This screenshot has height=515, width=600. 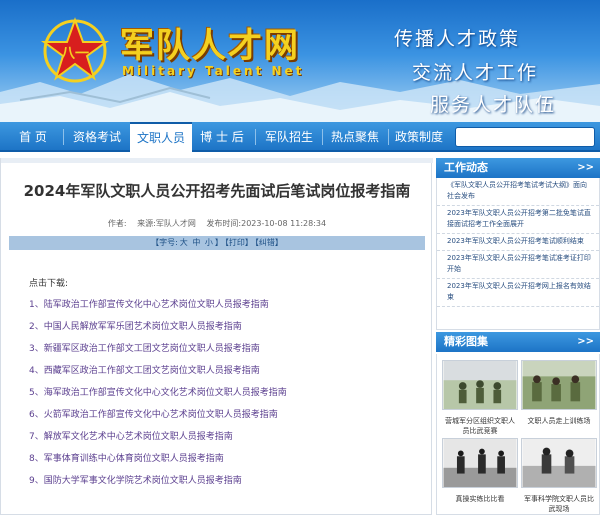 What do you see at coordinates (153, 415) in the screenshot?
I see `download-link: 6、火箭军政治工作部宣传文化中心艺术岗位文职人员报考指南` at bounding box center [153, 415].